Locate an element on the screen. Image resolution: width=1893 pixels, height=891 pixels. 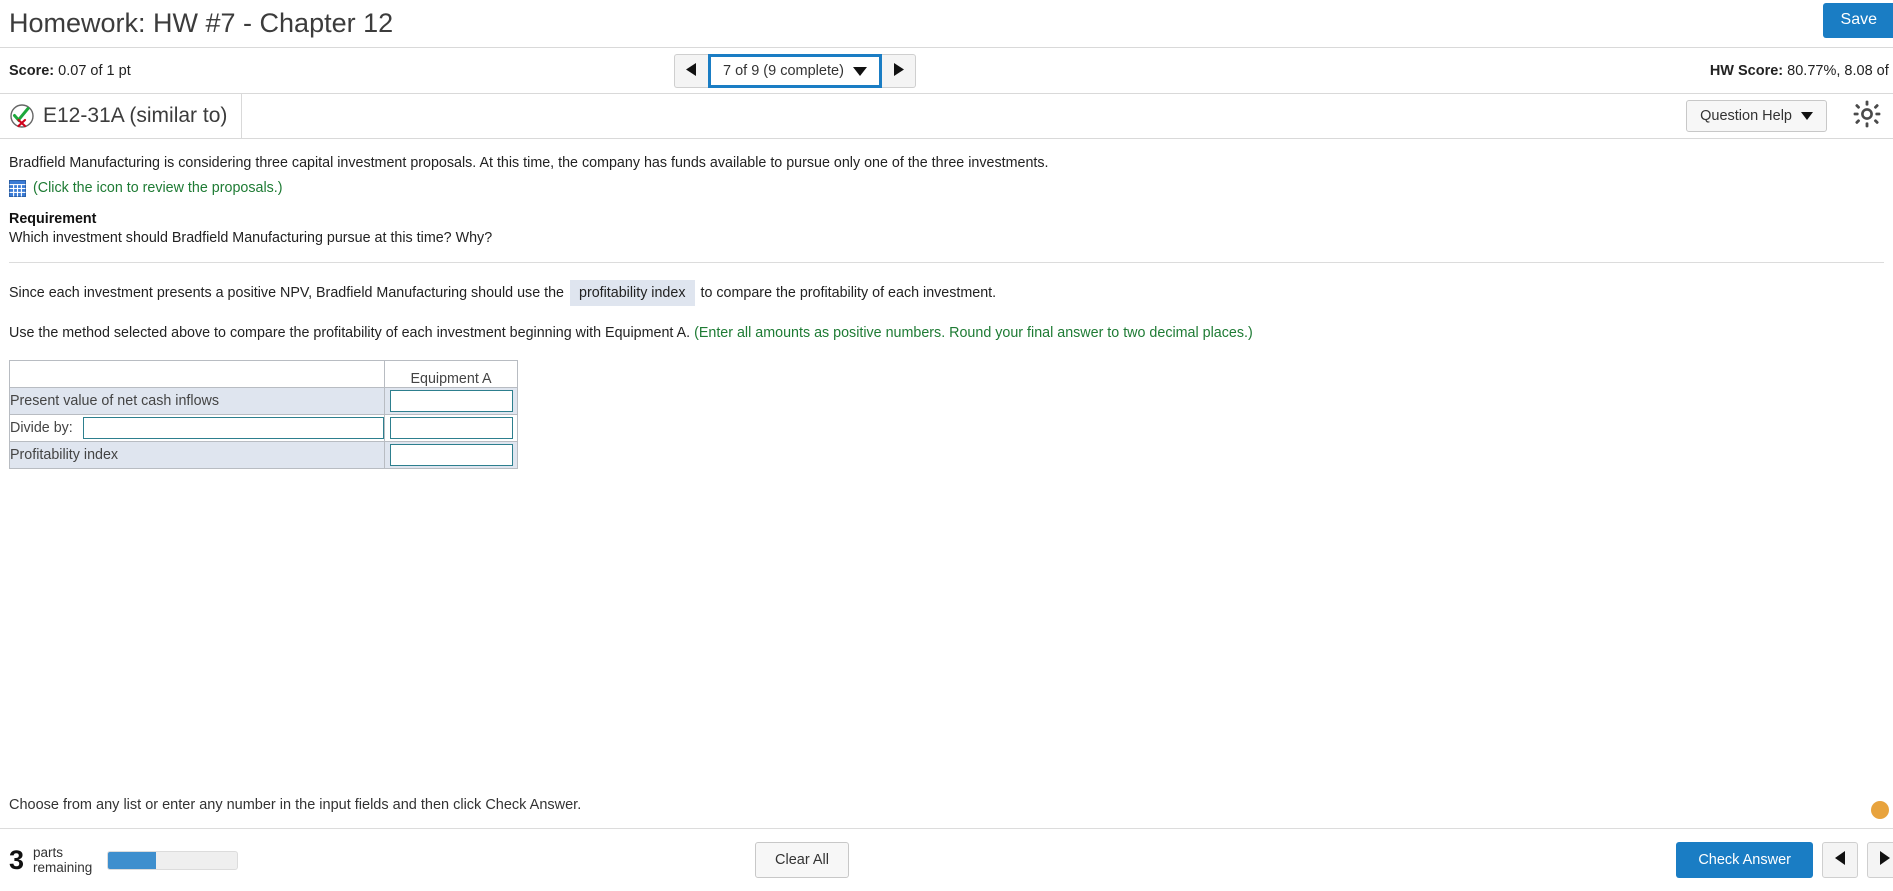
footer-actions: Check Answer is located at coordinates (1784, 860).